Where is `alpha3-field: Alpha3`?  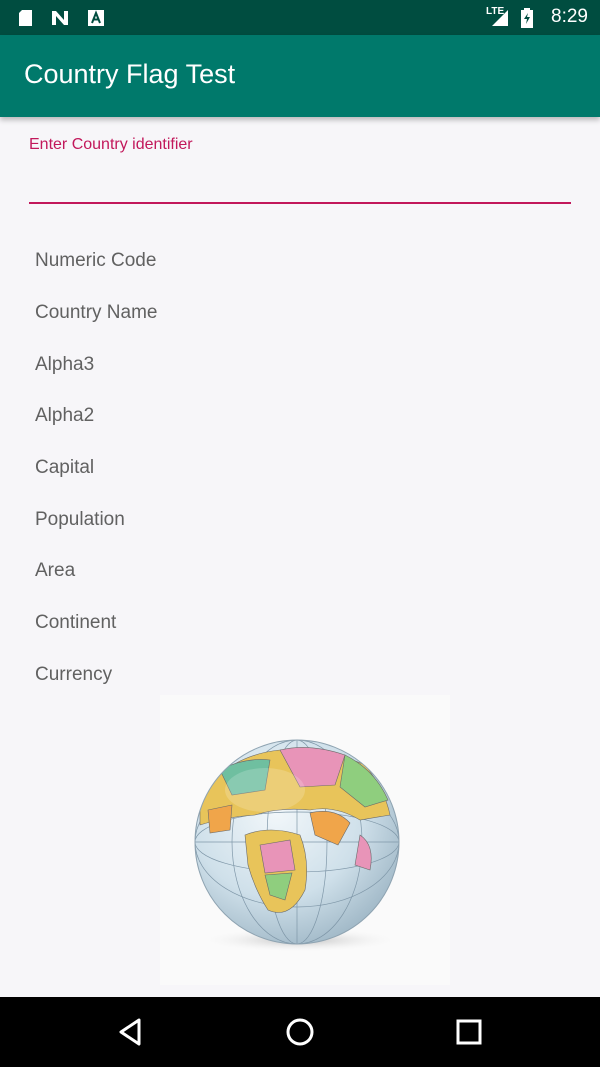
alpha3-field: Alpha3 is located at coordinates (65, 364).